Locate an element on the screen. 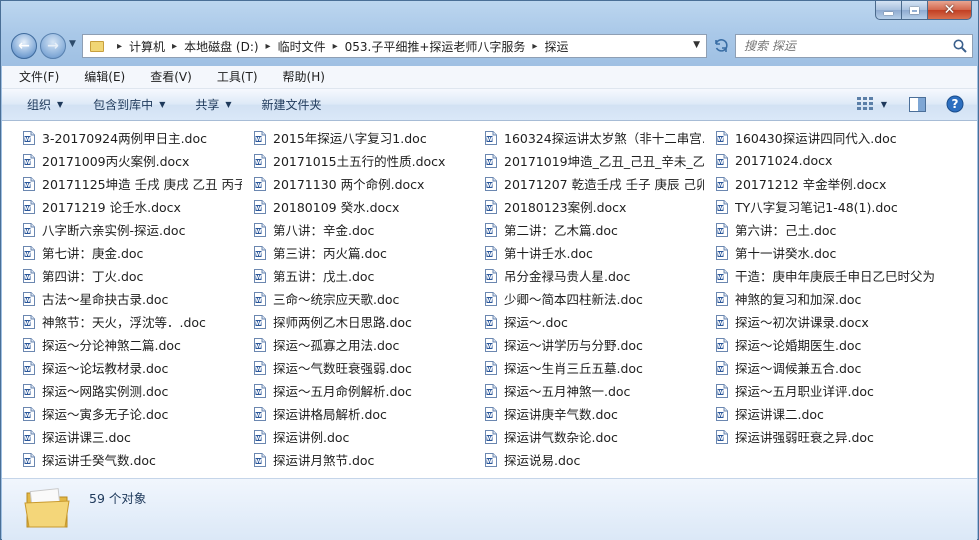 The width and height of the screenshot is (979, 540). close-button: ✕ is located at coordinates (950, 10).